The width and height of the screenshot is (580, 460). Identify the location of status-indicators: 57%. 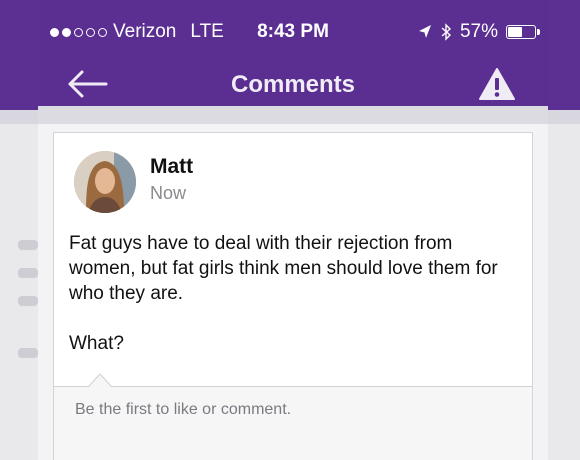
(479, 32).